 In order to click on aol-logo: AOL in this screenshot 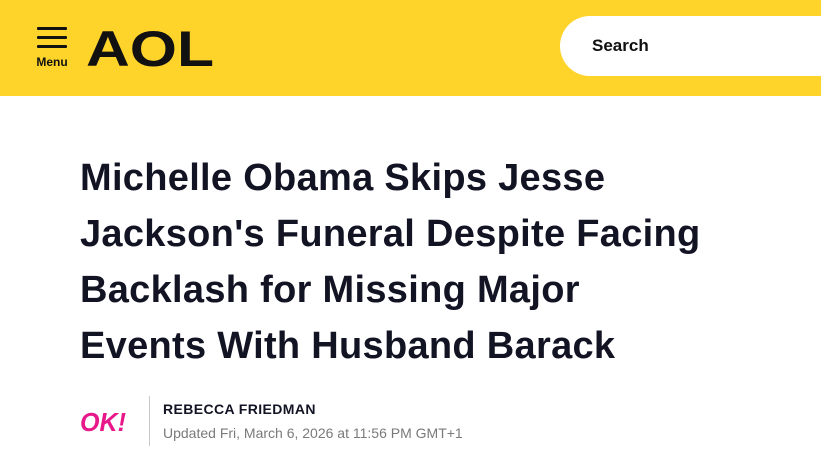, I will do `click(151, 48)`.